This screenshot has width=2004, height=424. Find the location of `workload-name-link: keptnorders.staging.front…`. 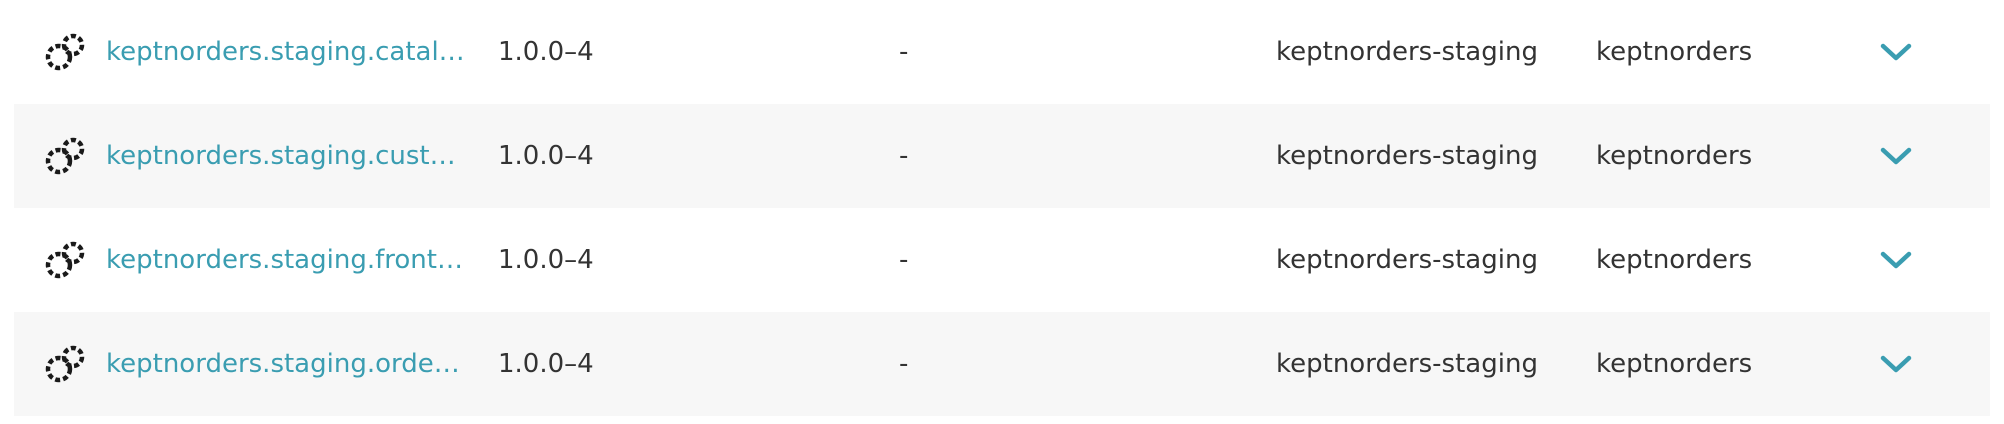

workload-name-link: keptnorders.staging.front… is located at coordinates (284, 260).